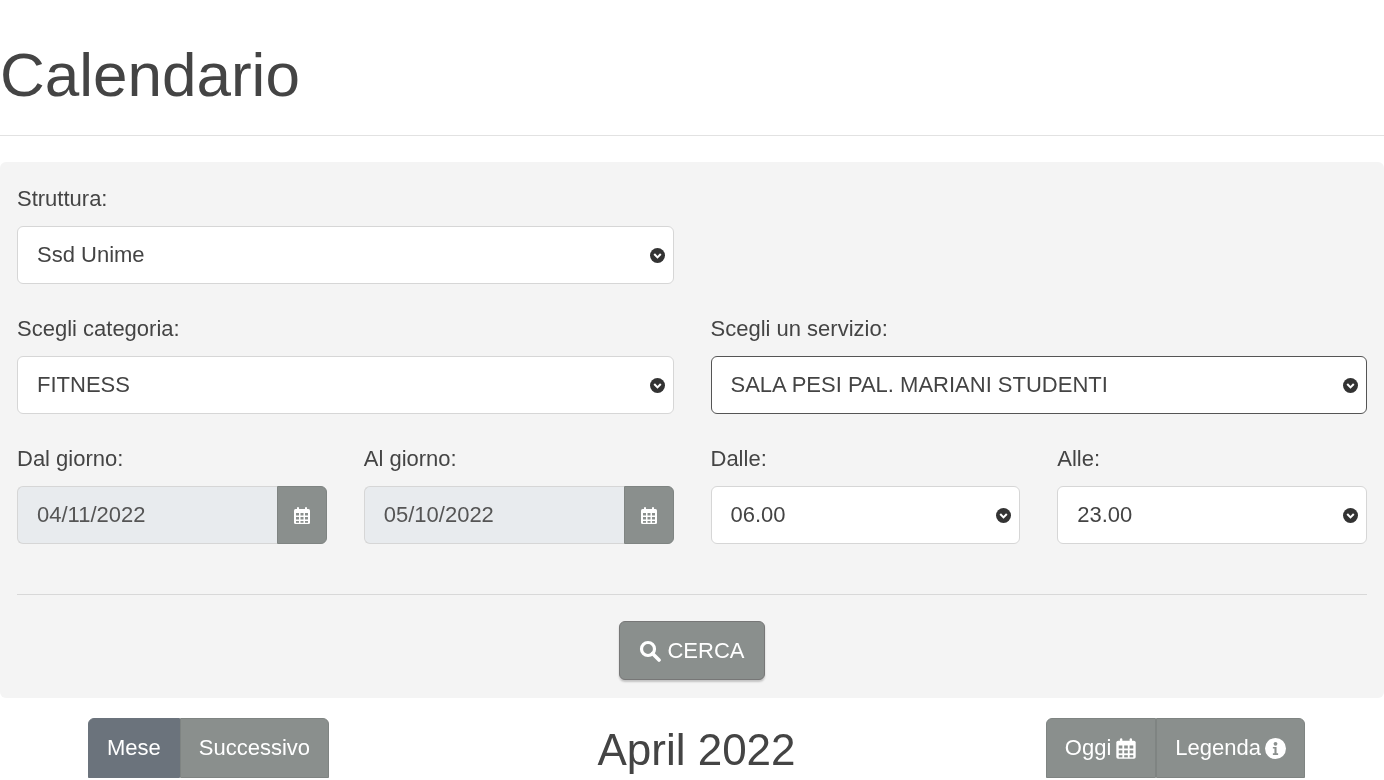 This screenshot has height=780, width=1384. Describe the element at coordinates (254, 748) in the screenshot. I see `view-tab: Successivo` at that location.